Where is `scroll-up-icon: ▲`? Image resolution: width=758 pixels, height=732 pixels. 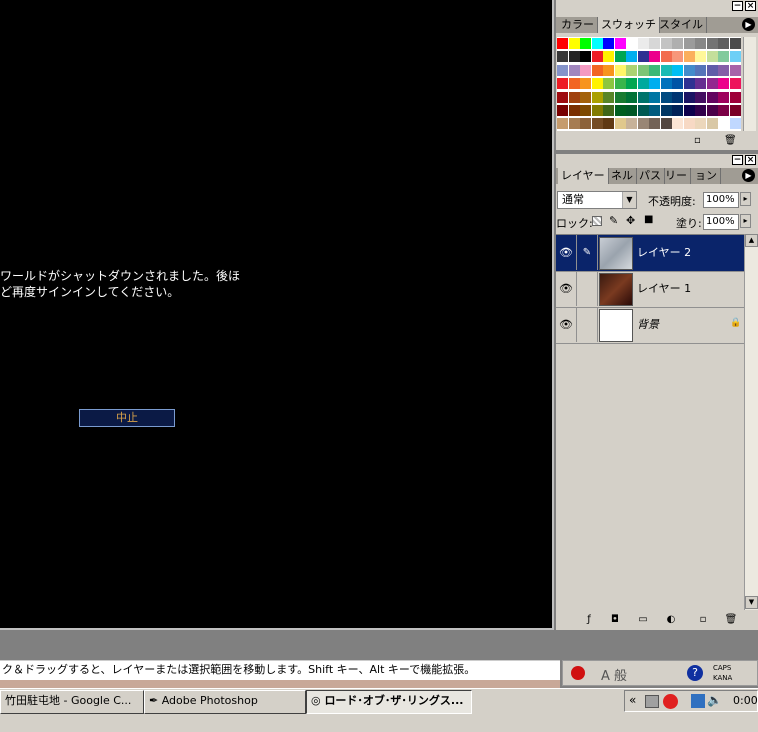
scroll-up-icon: ▲ is located at coordinates (751, 240).